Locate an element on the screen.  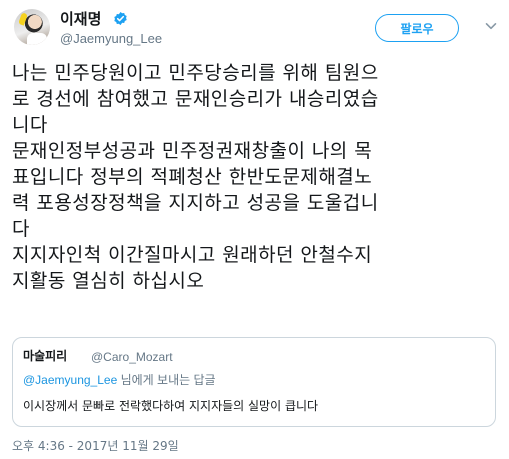
avatar is located at coordinates (32, 27).